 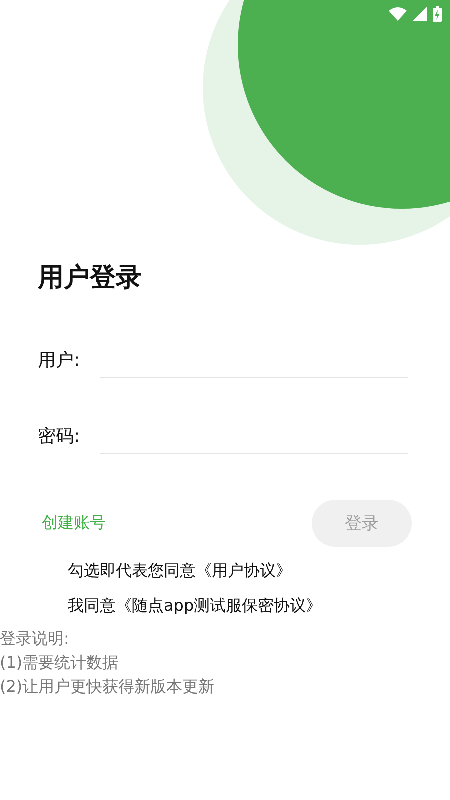 I want to click on battery-icon, so click(x=437, y=14).